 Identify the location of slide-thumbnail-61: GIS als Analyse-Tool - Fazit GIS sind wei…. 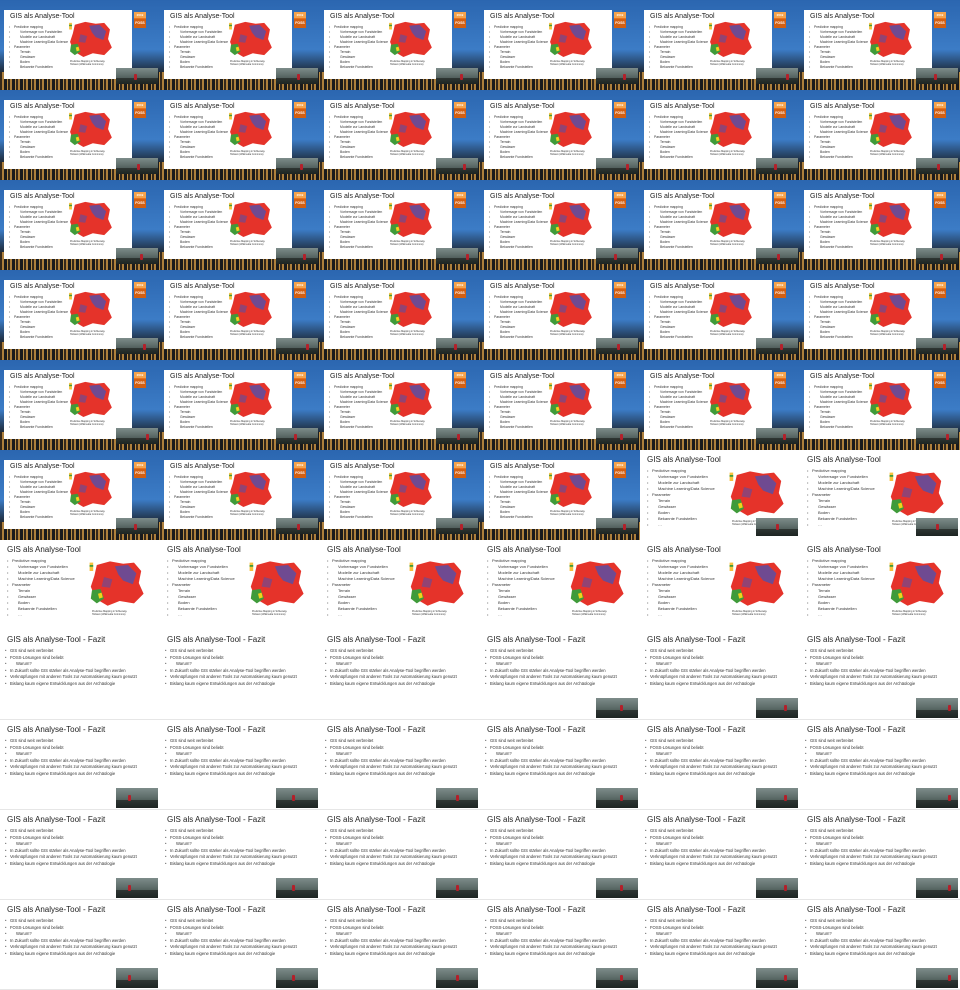
(240, 945).